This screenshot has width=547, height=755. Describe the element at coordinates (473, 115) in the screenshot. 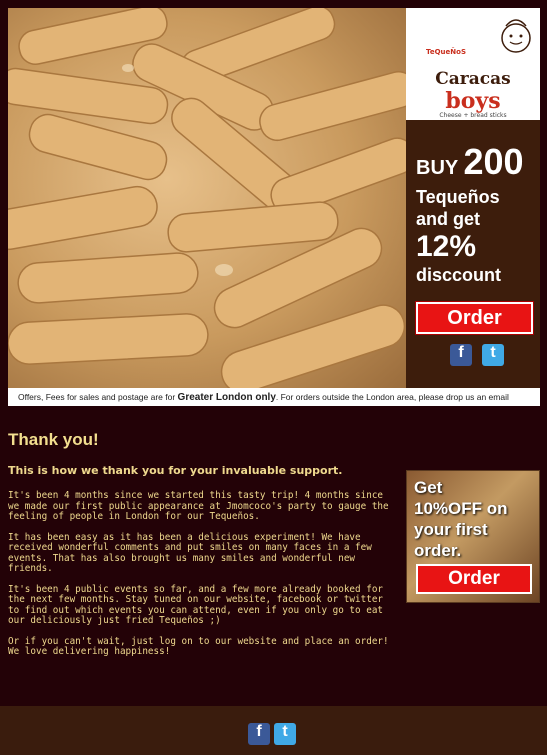

I see `brand-tagline: Cheese + bread sticks` at that location.